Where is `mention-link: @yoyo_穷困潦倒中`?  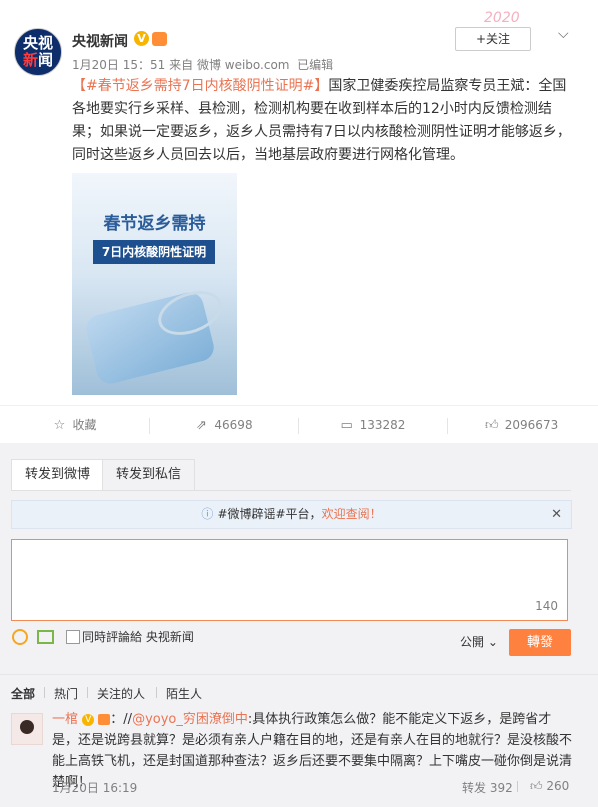 mention-link: @yoyo_穷困潦倒中 is located at coordinates (190, 719).